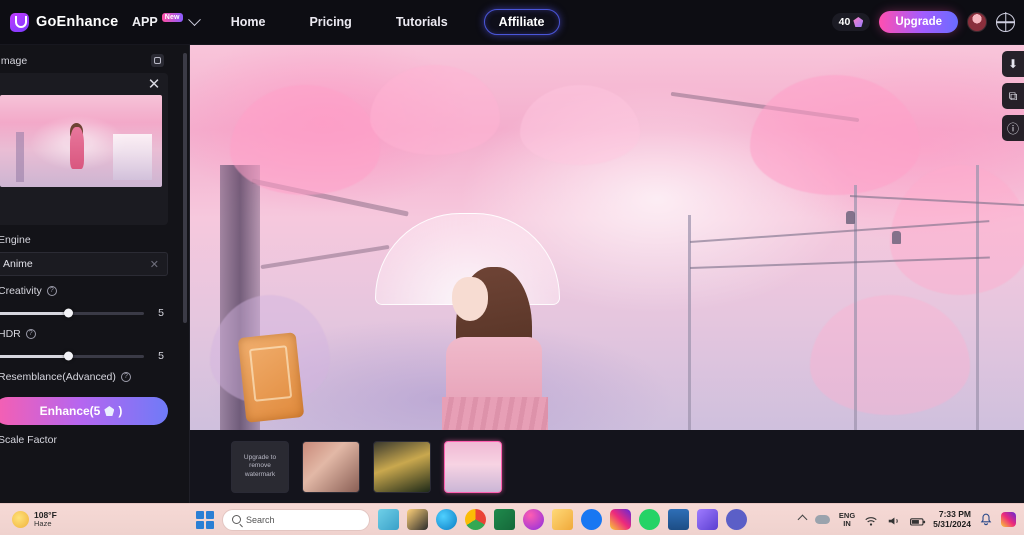 This screenshot has width=1024, height=535. What do you see at coordinates (58, 377) in the screenshot?
I see `resemblance-label: Resemblance(Advanced)` at bounding box center [58, 377].